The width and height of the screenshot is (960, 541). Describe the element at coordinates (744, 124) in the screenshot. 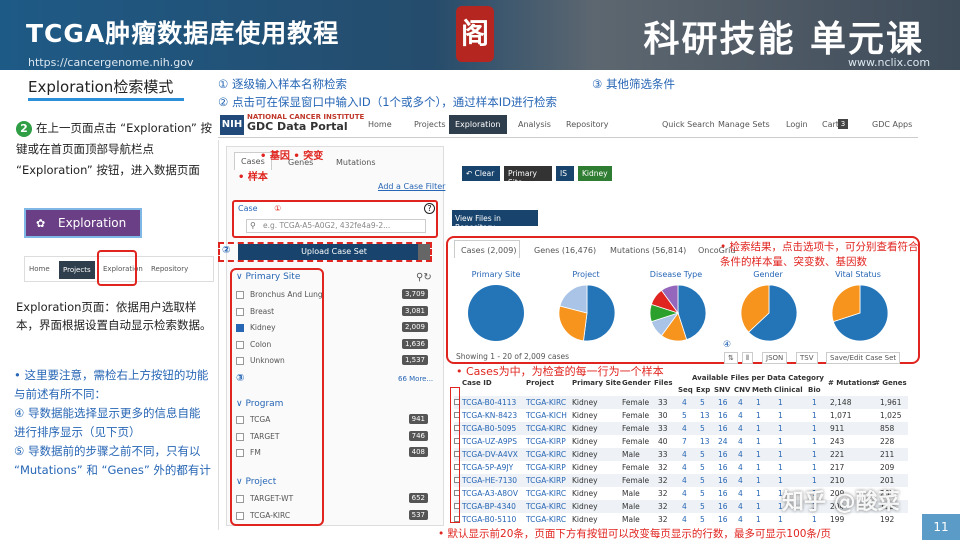

I see `nav-manage-sets: Manage Sets` at that location.